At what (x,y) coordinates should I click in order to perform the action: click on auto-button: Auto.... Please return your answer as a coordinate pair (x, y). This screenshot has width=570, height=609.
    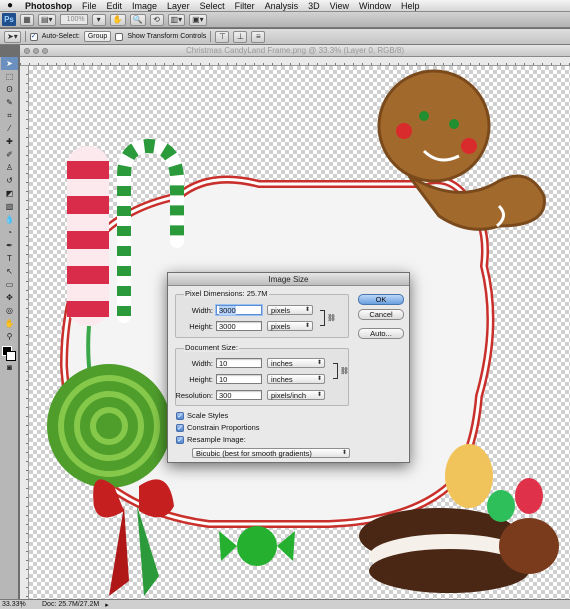
    Looking at the image, I should click on (381, 333).